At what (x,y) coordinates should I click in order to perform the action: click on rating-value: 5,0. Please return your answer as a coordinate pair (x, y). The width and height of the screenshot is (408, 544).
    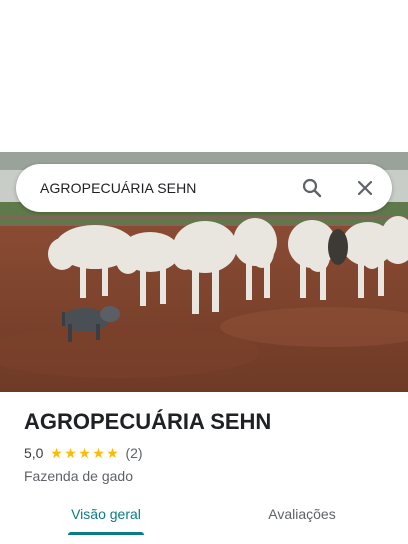
    Looking at the image, I should click on (34, 453).